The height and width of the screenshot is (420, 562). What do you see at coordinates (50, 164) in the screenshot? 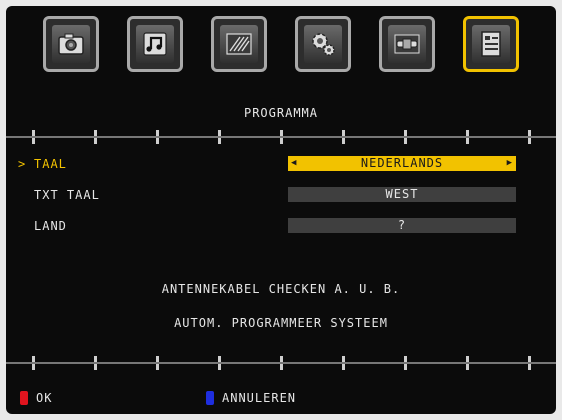
I see `row-label: TAAL` at bounding box center [50, 164].